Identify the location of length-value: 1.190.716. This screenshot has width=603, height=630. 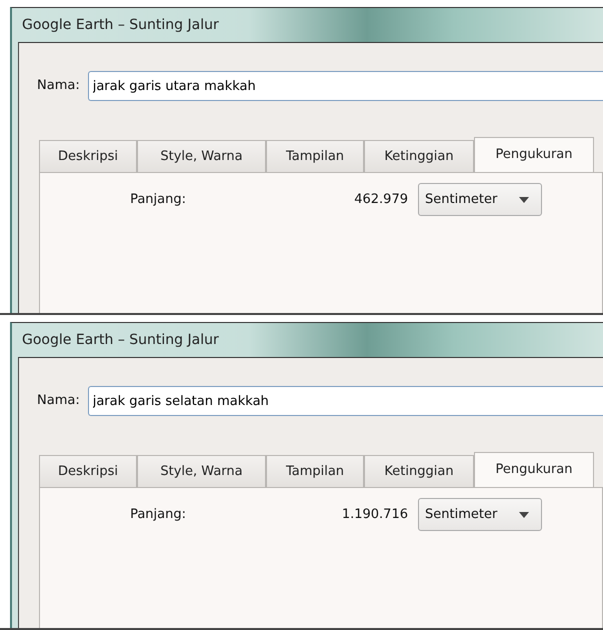
(374, 515).